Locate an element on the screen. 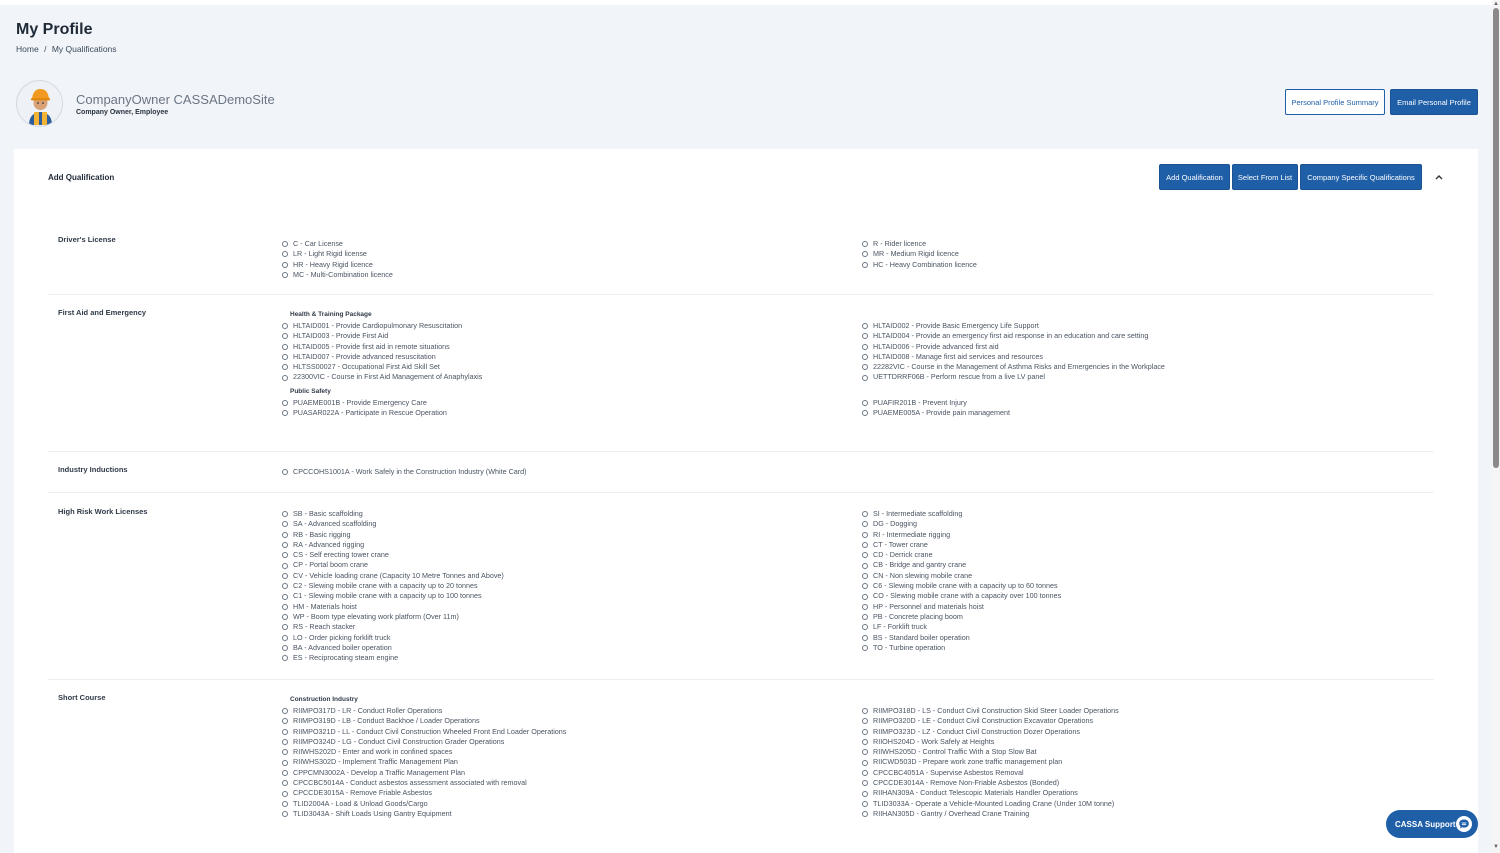 This screenshot has width=1500, height=853. qualification-option: R - Rider licence is located at coordinates (919, 244).